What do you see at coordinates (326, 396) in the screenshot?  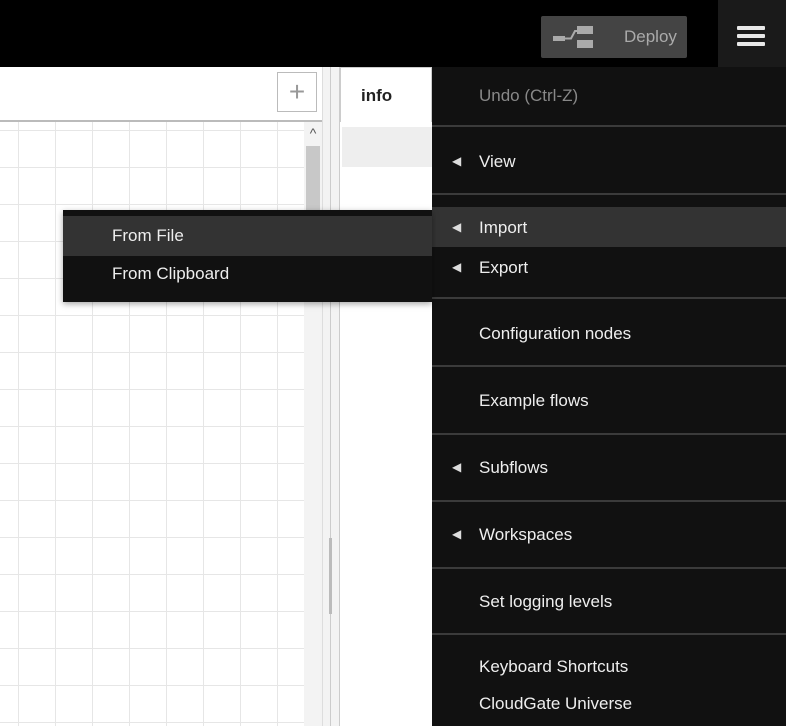 I see `workspace-edge` at bounding box center [326, 396].